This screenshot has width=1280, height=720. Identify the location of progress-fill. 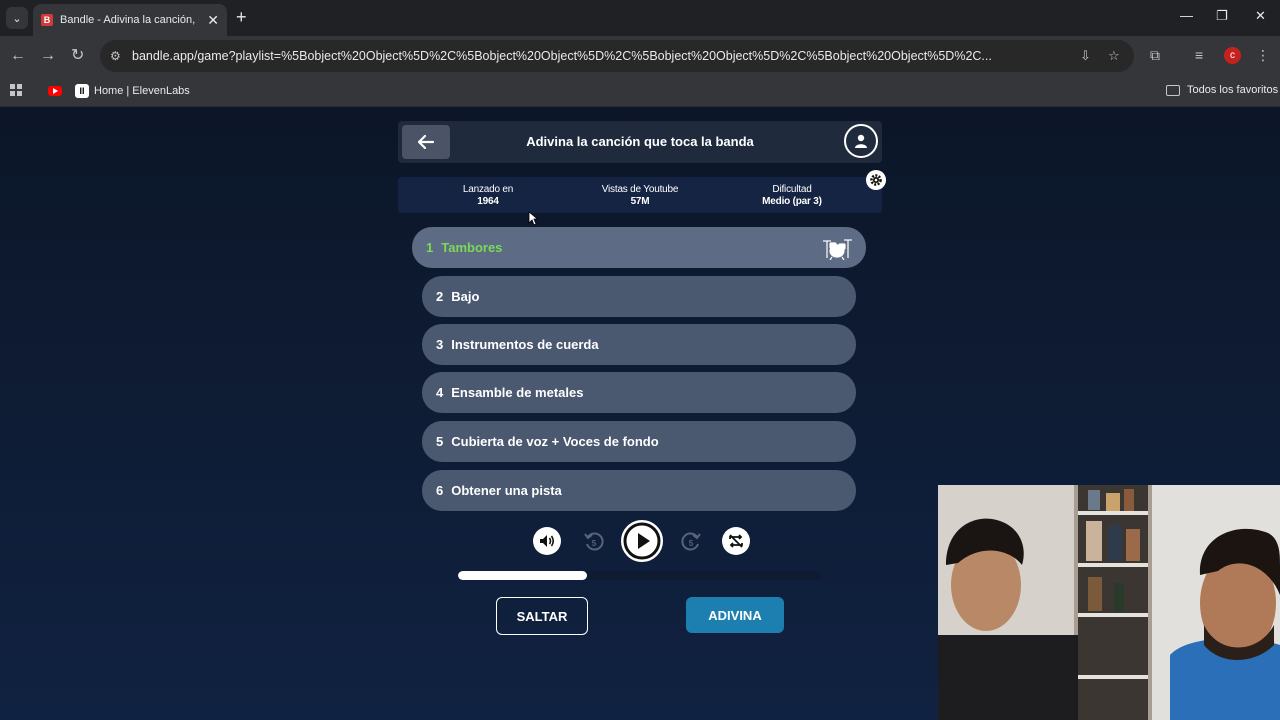
(523, 575).